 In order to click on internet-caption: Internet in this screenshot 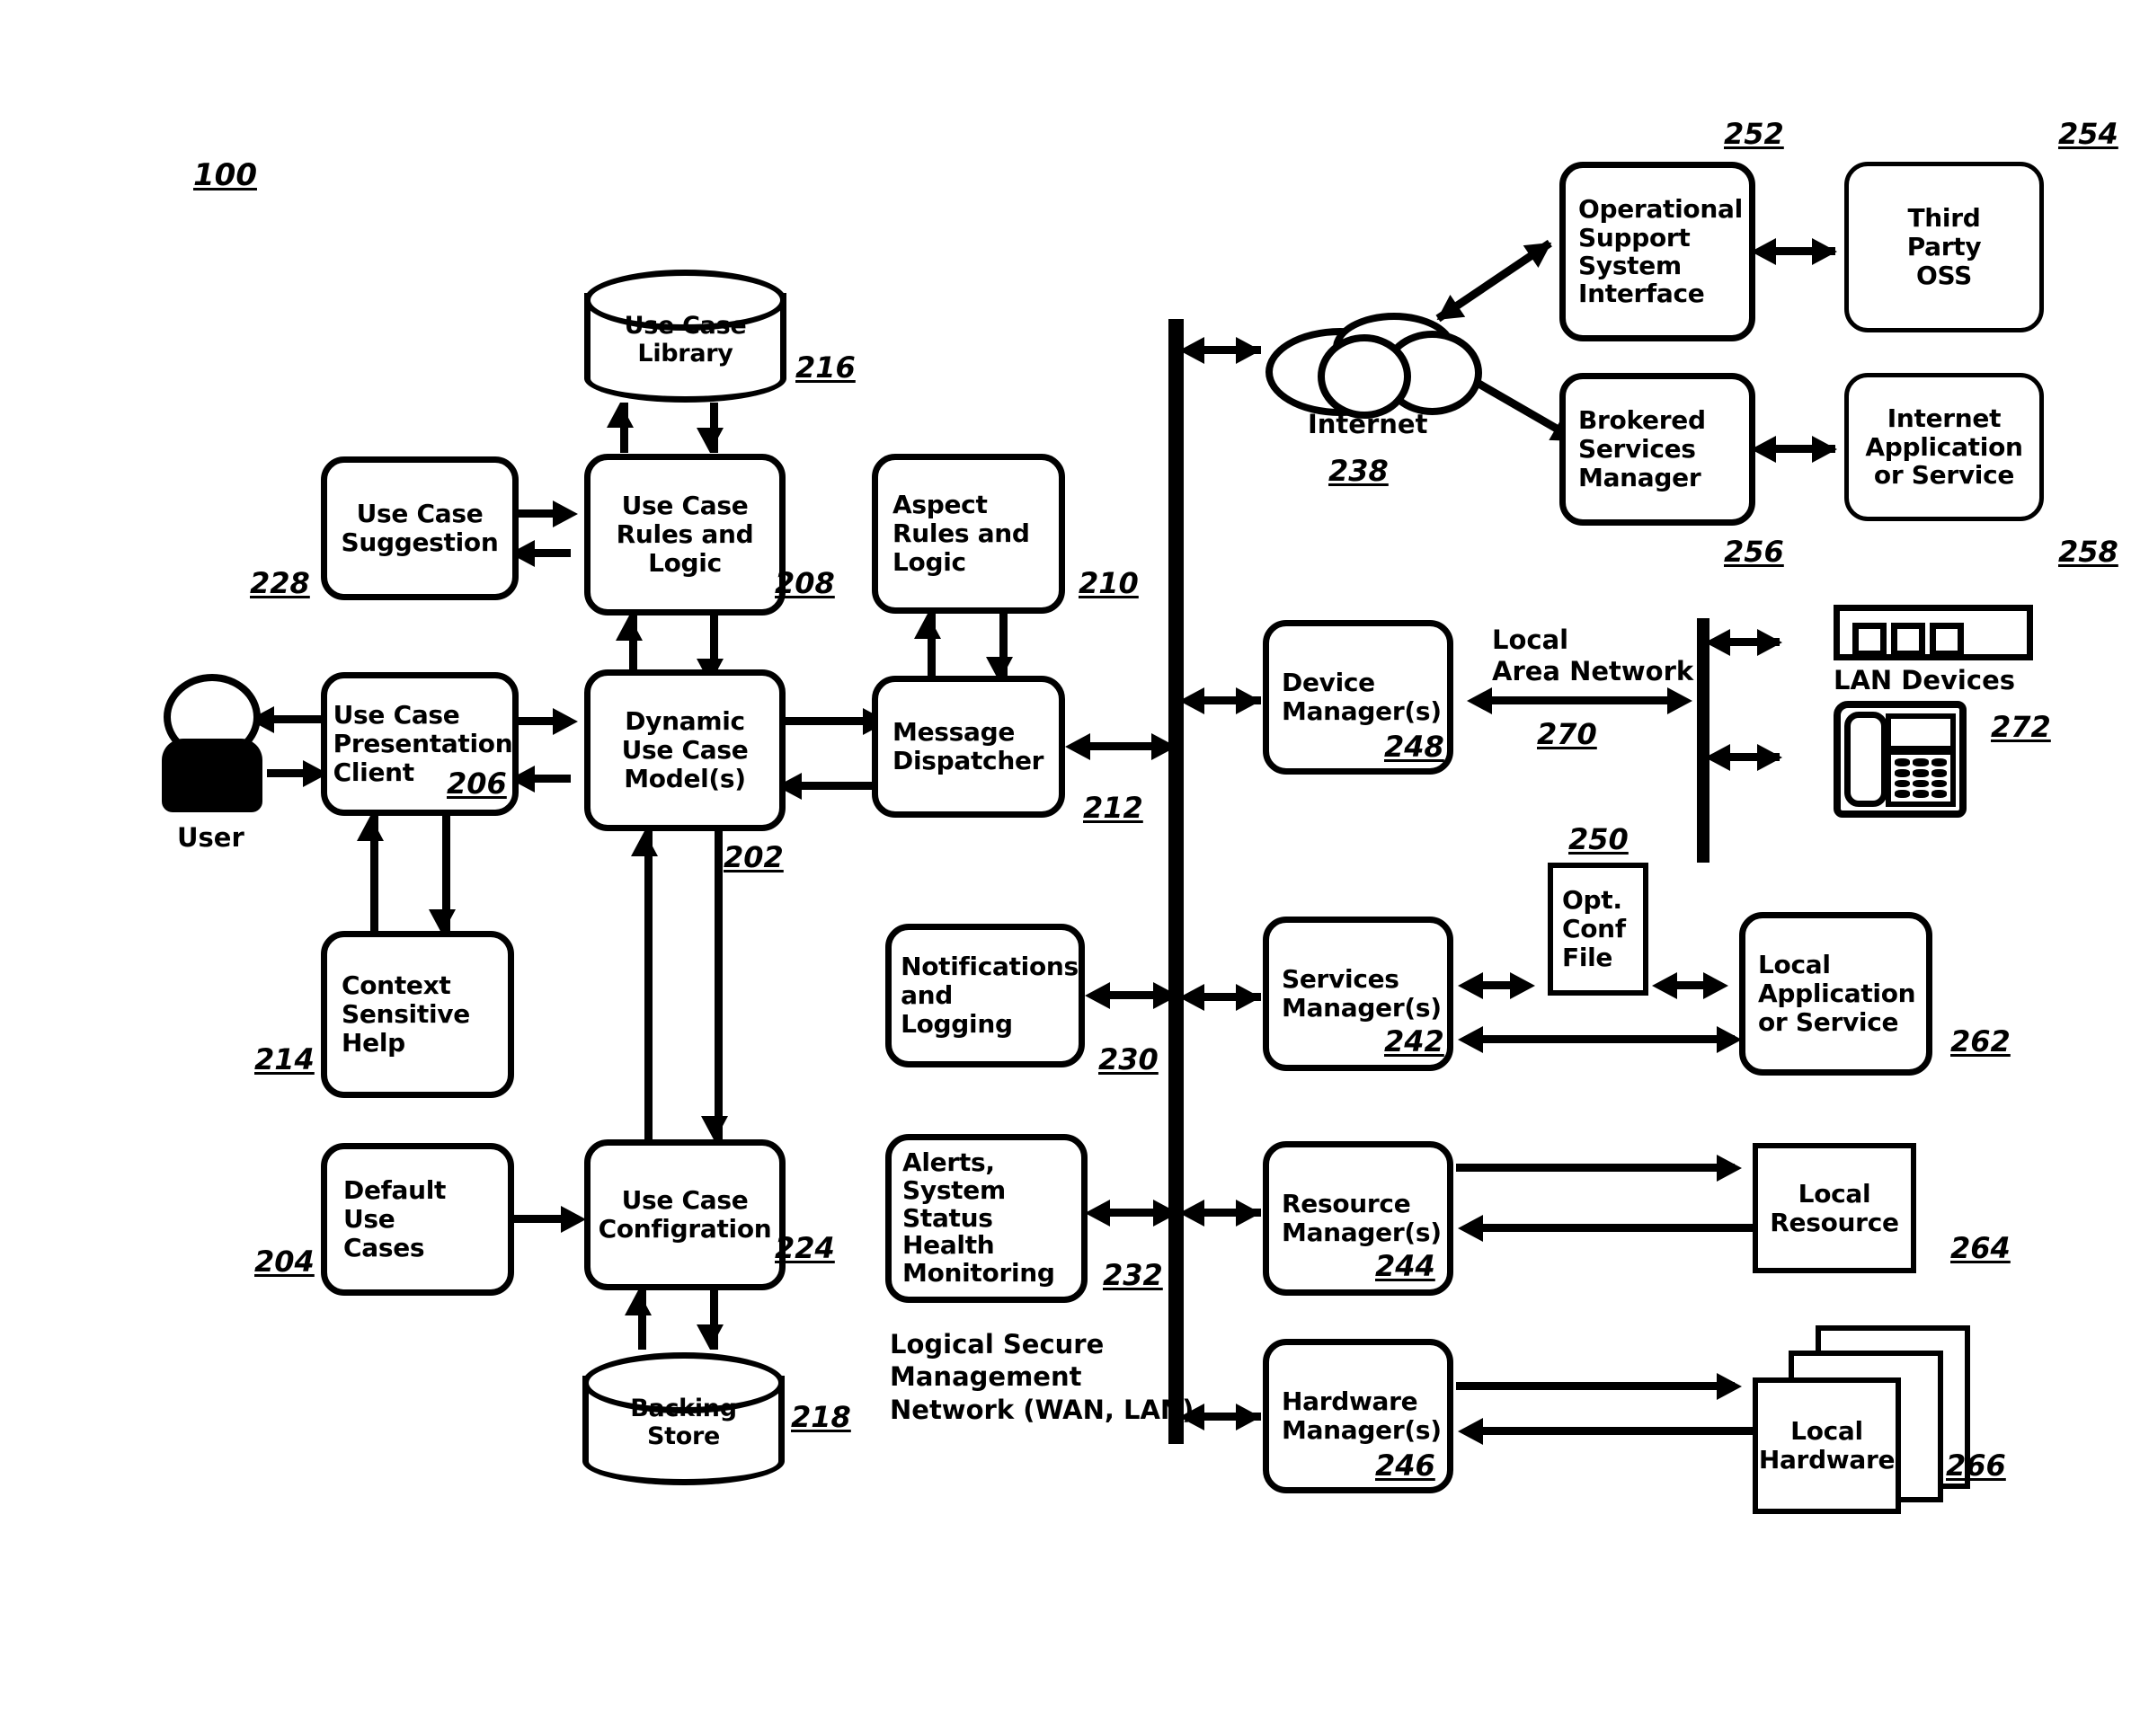, I will do `click(1368, 424)`.